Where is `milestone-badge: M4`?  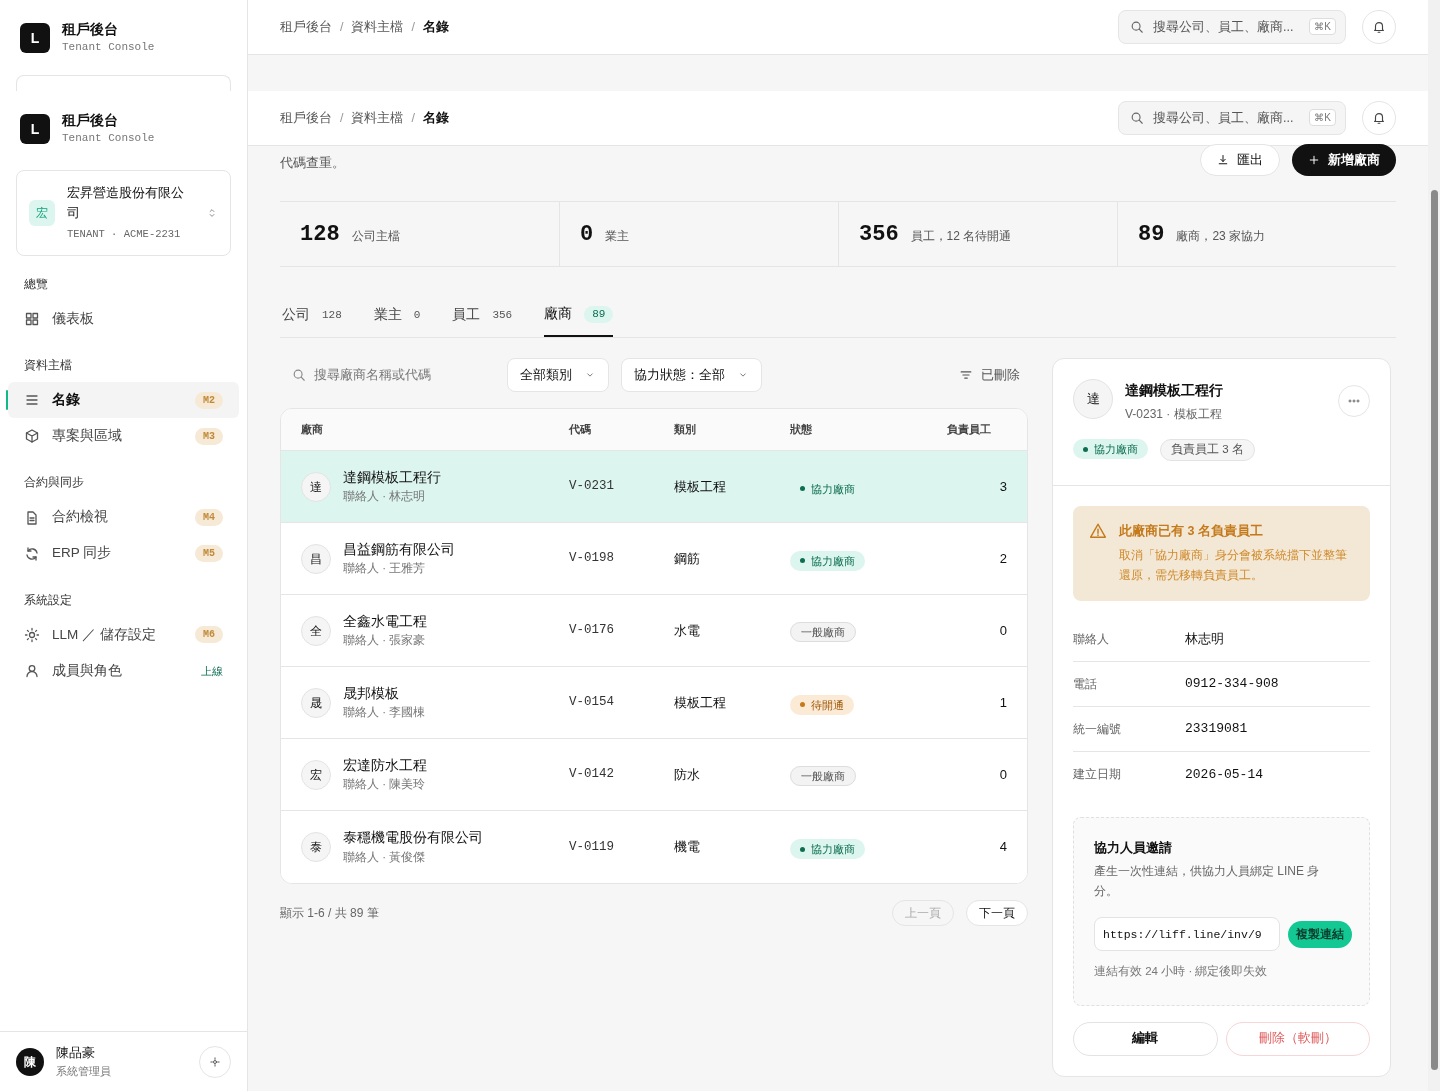
milestone-badge: M4 is located at coordinates (209, 517).